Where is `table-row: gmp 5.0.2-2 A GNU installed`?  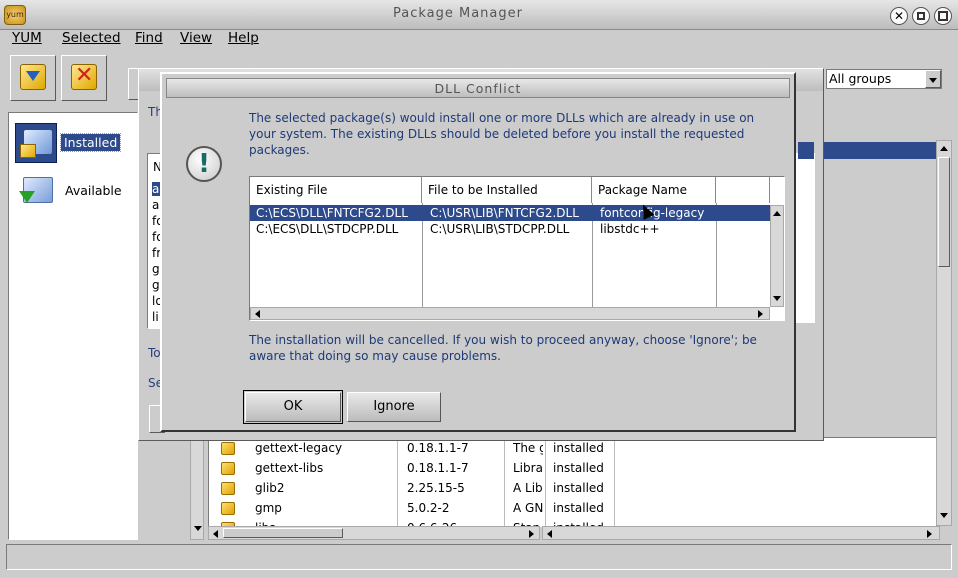 table-row: gmp 5.0.2-2 A GNU installed is located at coordinates (574, 508).